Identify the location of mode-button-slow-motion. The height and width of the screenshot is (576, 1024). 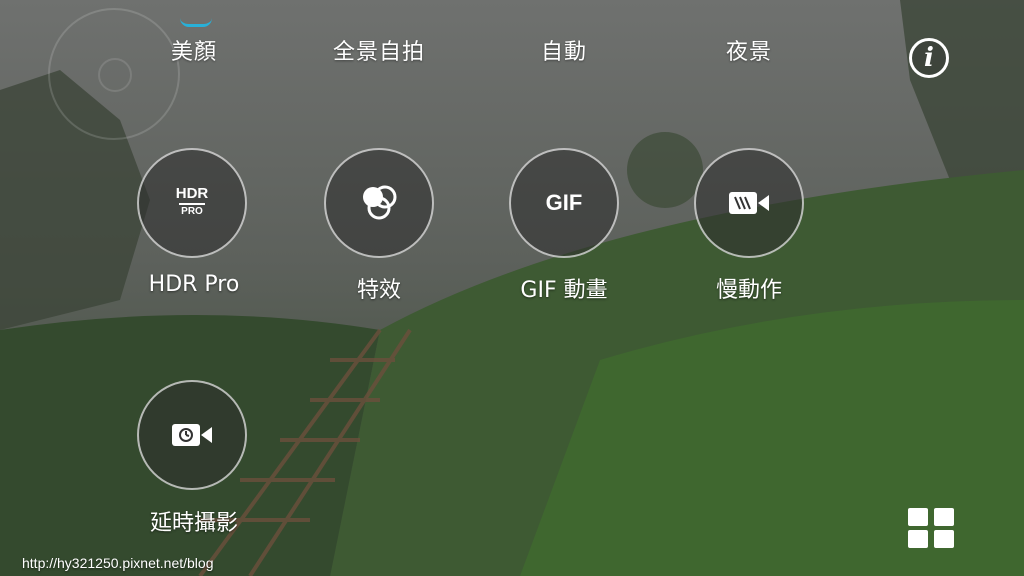
(749, 203).